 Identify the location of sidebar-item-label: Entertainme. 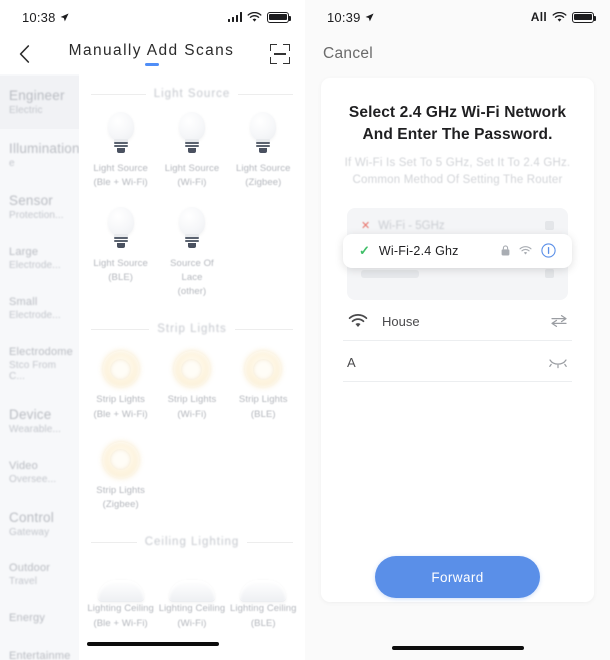
(40, 655).